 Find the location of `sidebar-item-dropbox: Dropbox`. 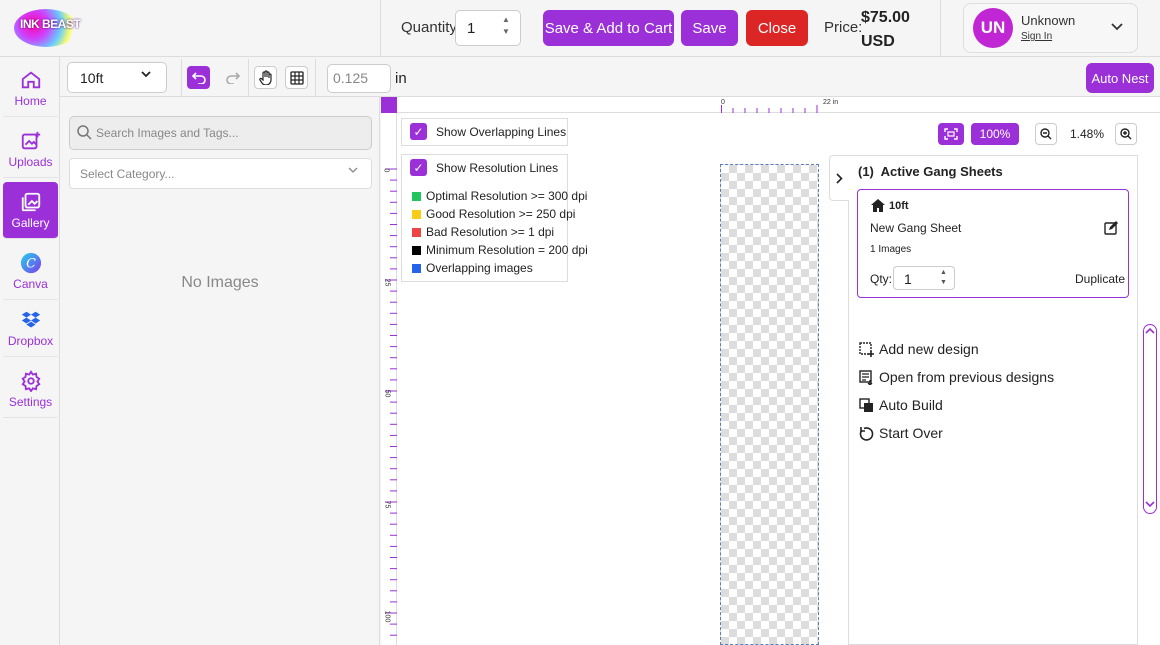

sidebar-item-dropbox: Dropbox is located at coordinates (30, 328).